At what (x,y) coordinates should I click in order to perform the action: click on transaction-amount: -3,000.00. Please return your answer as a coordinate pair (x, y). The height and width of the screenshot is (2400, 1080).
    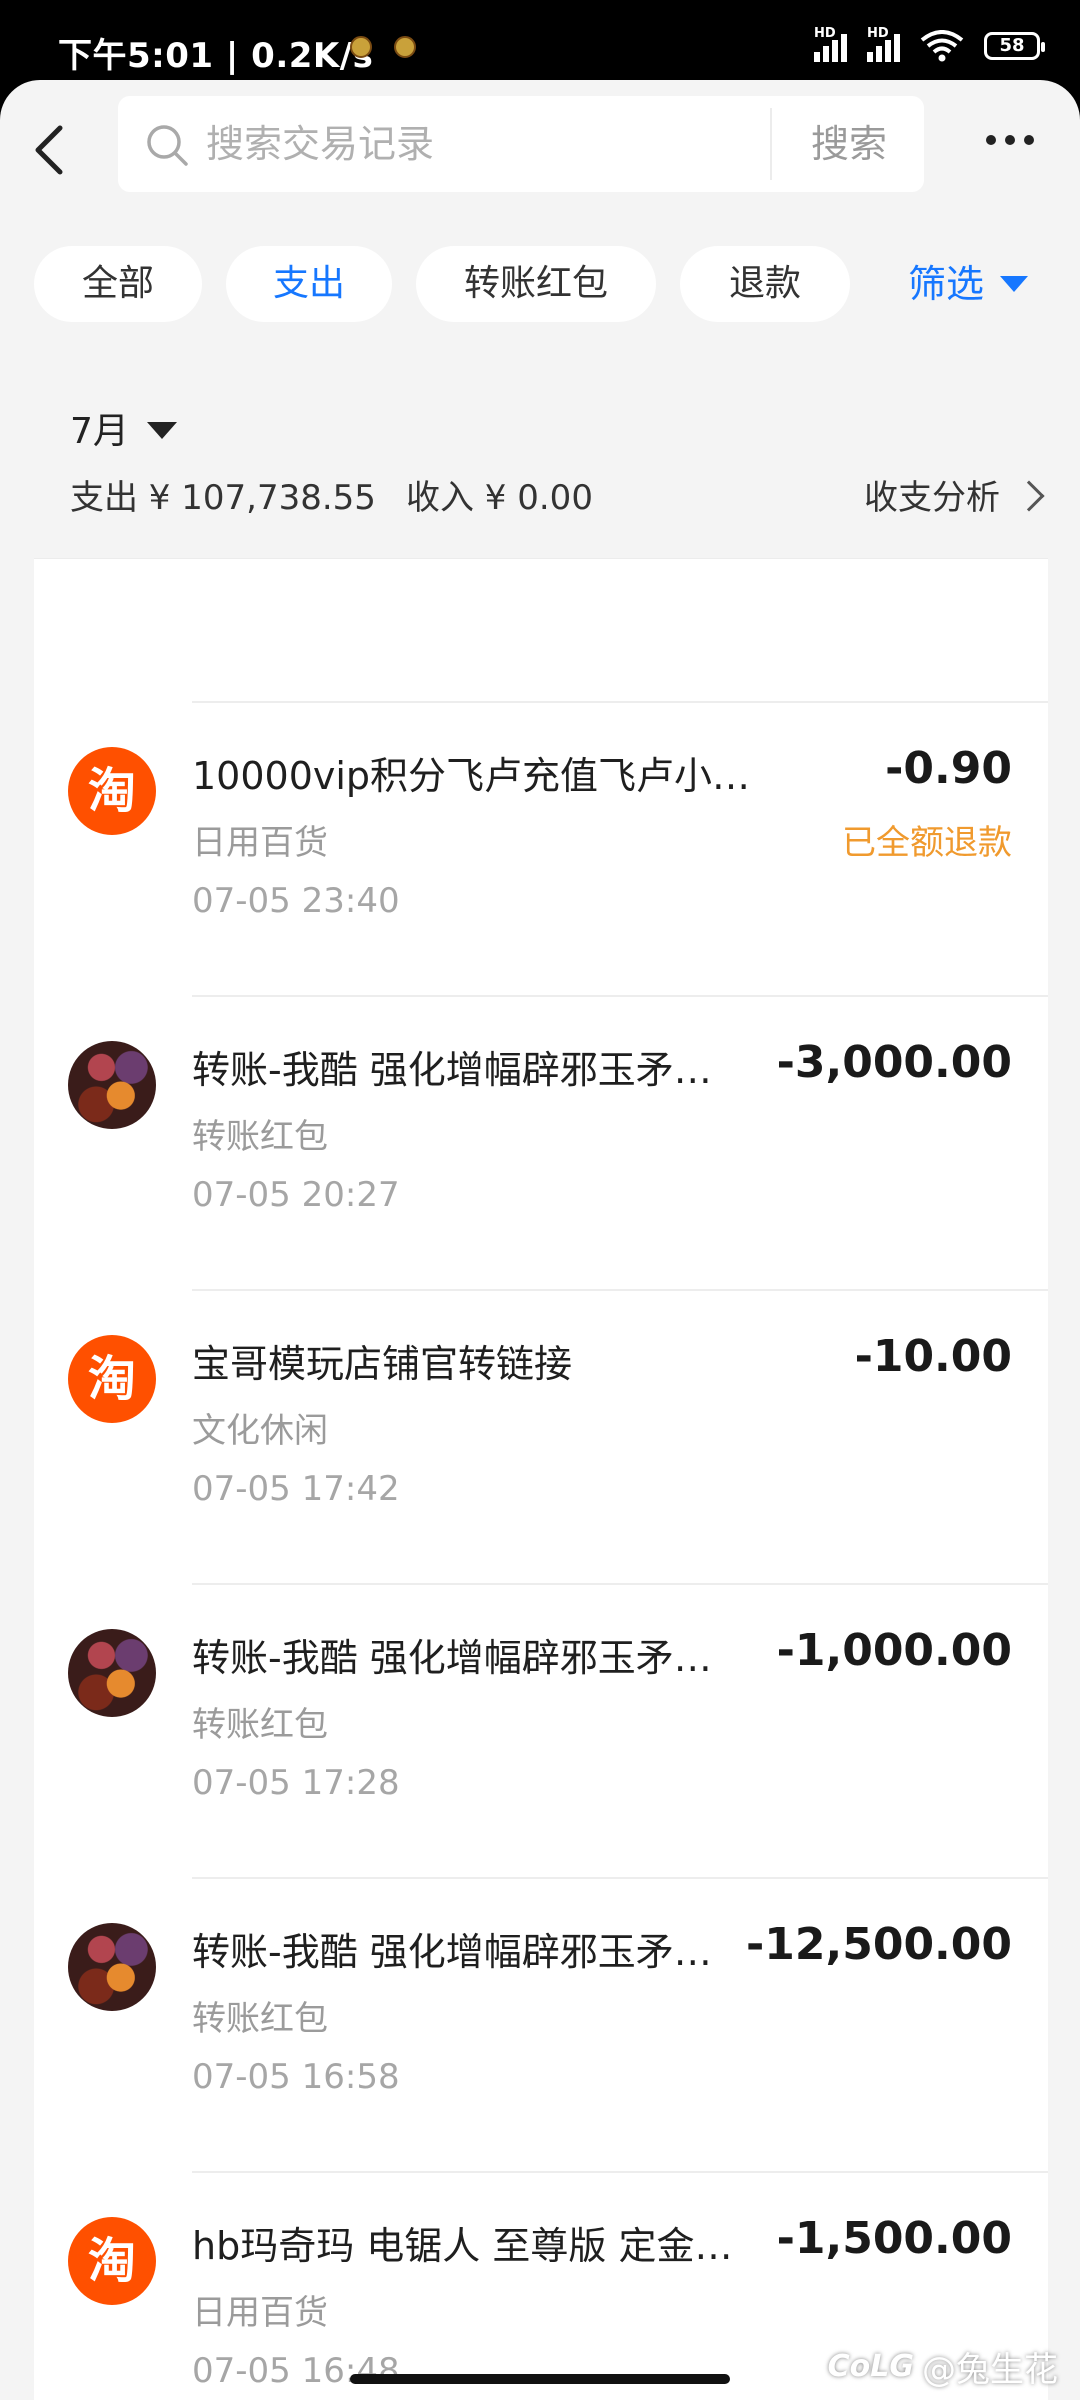
    Looking at the image, I should click on (894, 1062).